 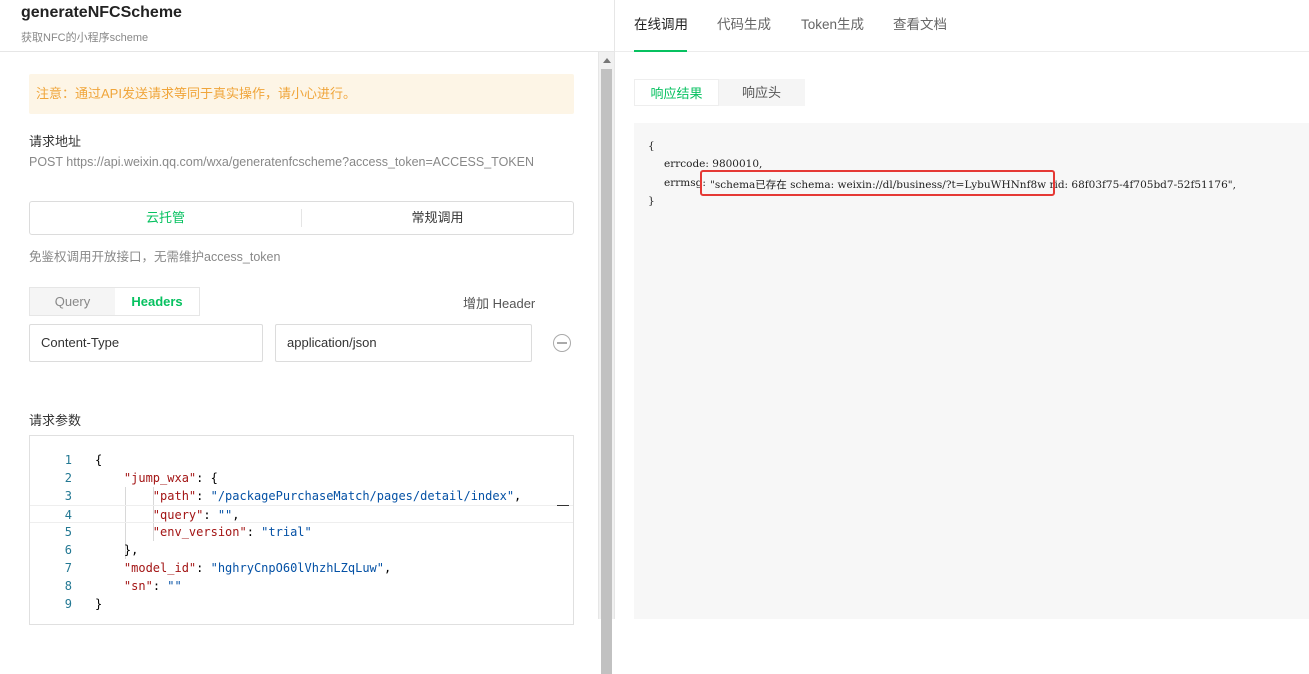 What do you see at coordinates (188, 532) in the screenshot?
I see `code-line: 5 "env_version": "trial"` at bounding box center [188, 532].